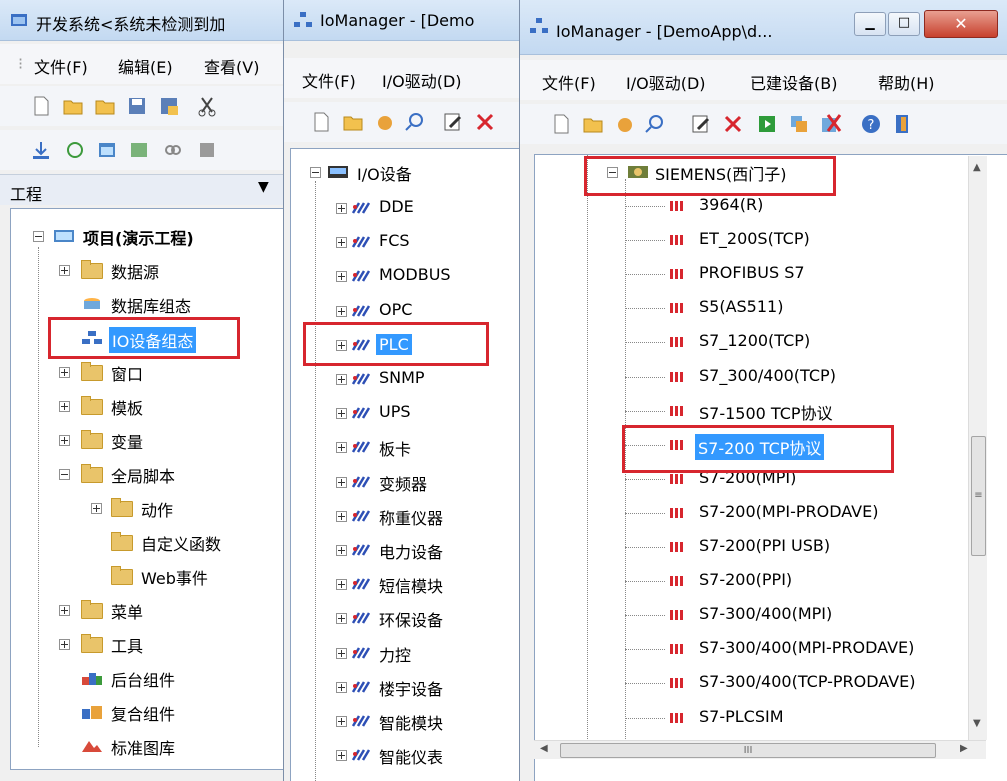  Describe the element at coordinates (799, 124) in the screenshot. I see `copy-icon` at that location.